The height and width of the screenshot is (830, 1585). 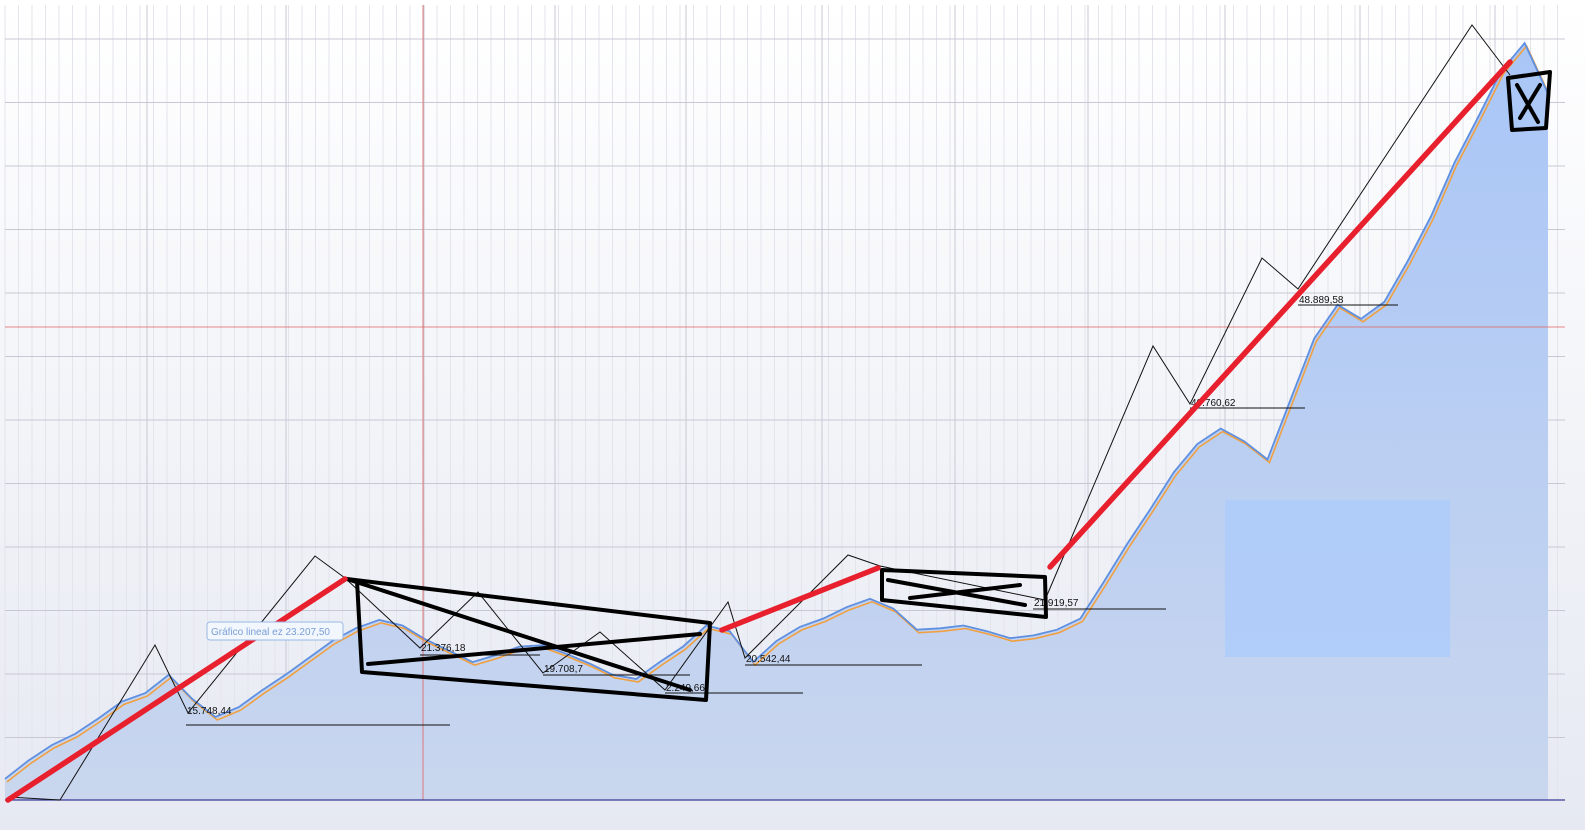 What do you see at coordinates (563, 669) in the screenshot?
I see `swing-level-label: 19.708,7` at bounding box center [563, 669].